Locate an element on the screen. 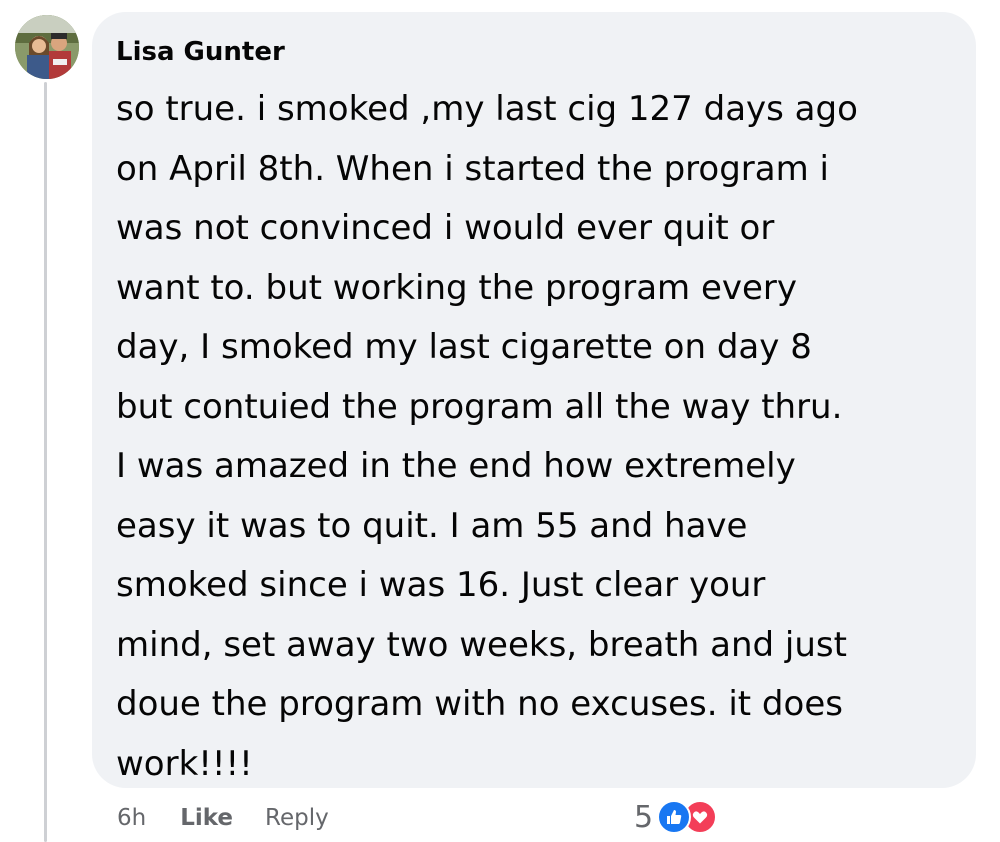 The width and height of the screenshot is (1000, 842). avatar is located at coordinates (47, 47).